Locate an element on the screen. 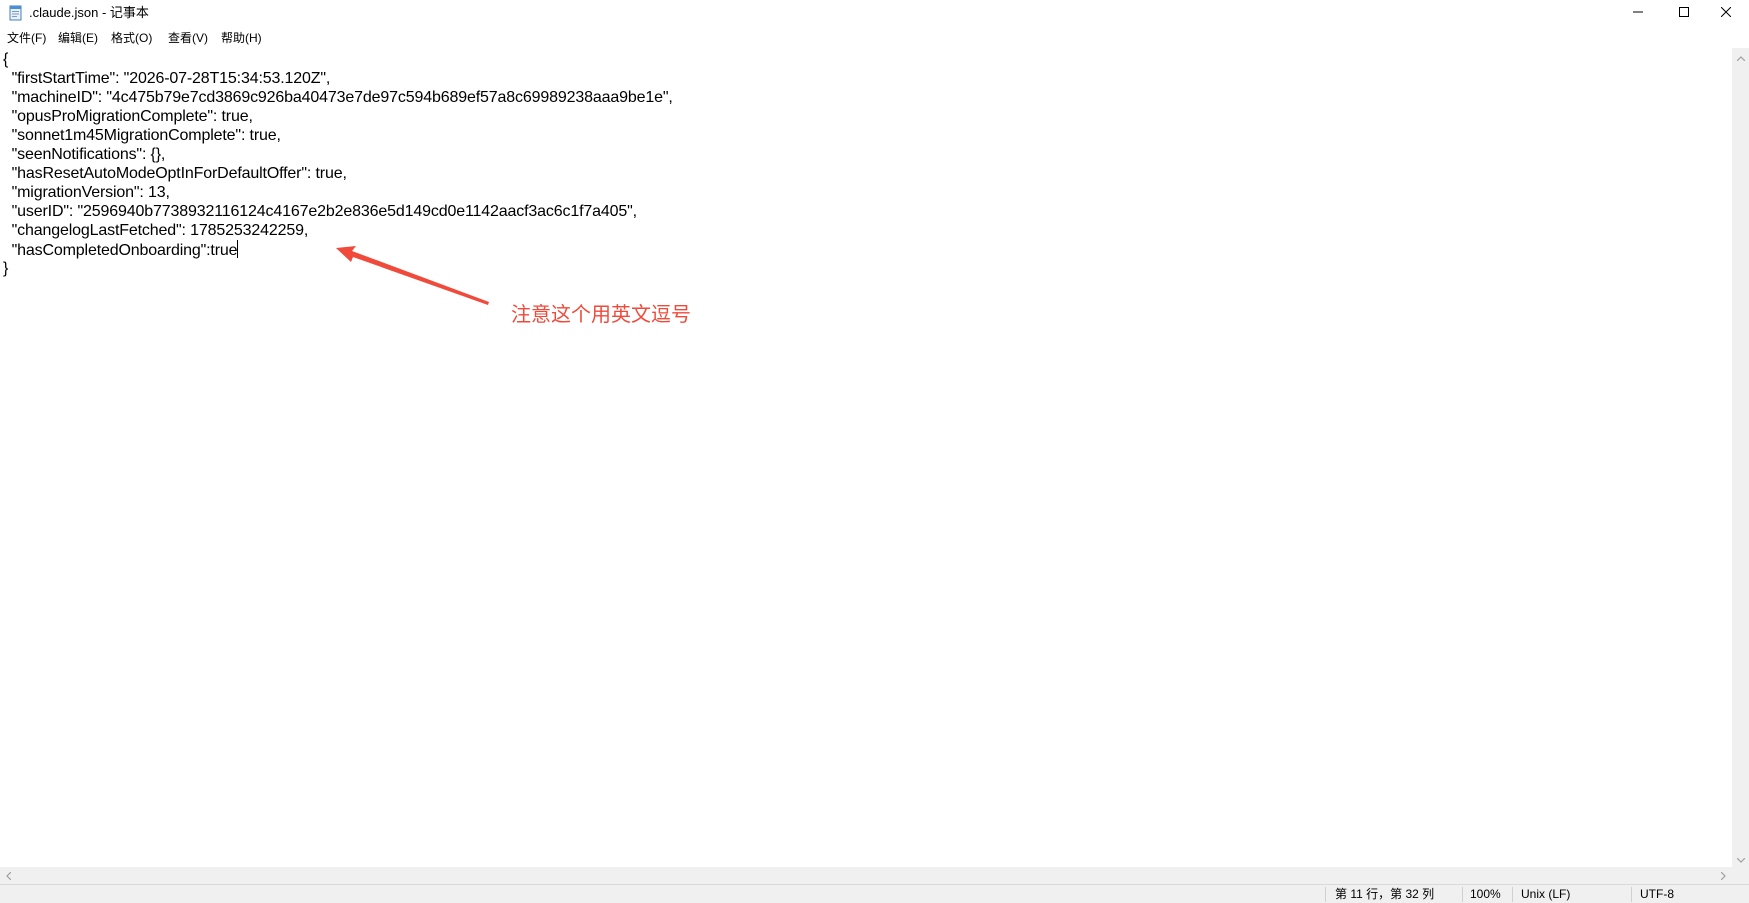 The width and height of the screenshot is (1749, 903). horizontal-scroll-track is located at coordinates (866, 875).